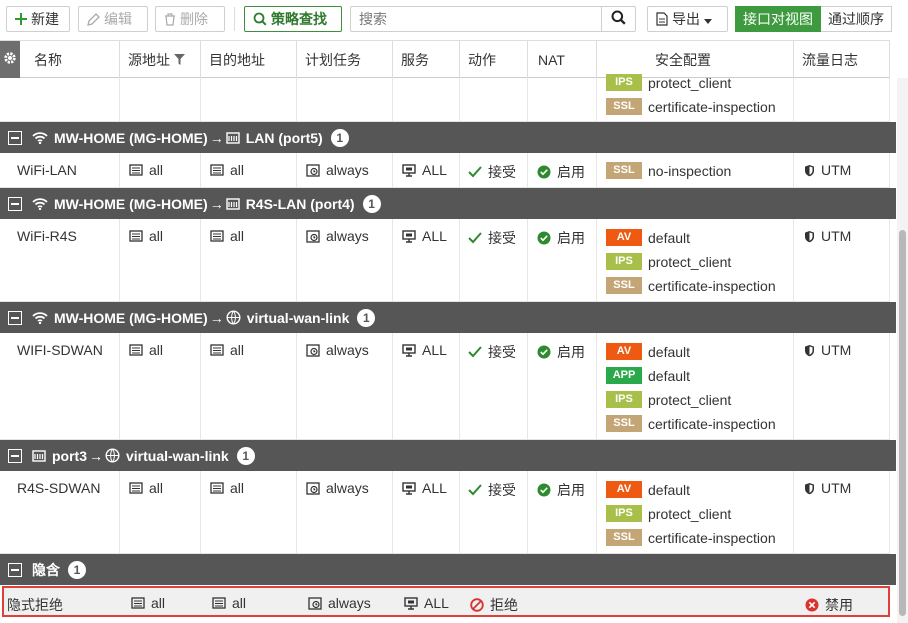 This screenshot has height=623, width=908. I want to click on view-sequence-button: 通过顺序, so click(856, 19).